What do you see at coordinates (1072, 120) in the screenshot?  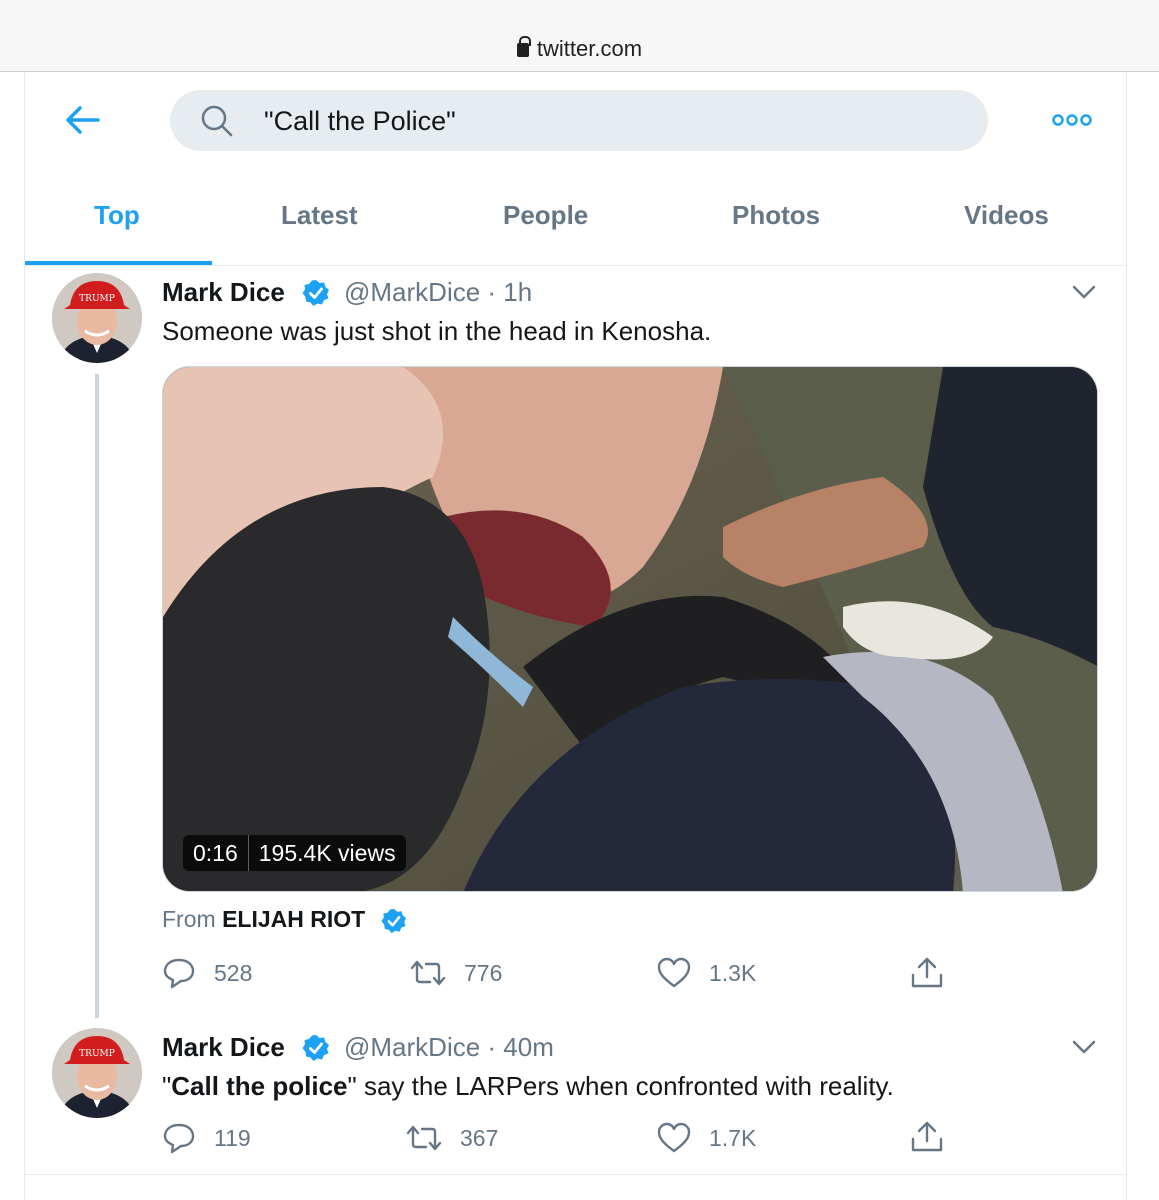 I see `more-options-icon` at bounding box center [1072, 120].